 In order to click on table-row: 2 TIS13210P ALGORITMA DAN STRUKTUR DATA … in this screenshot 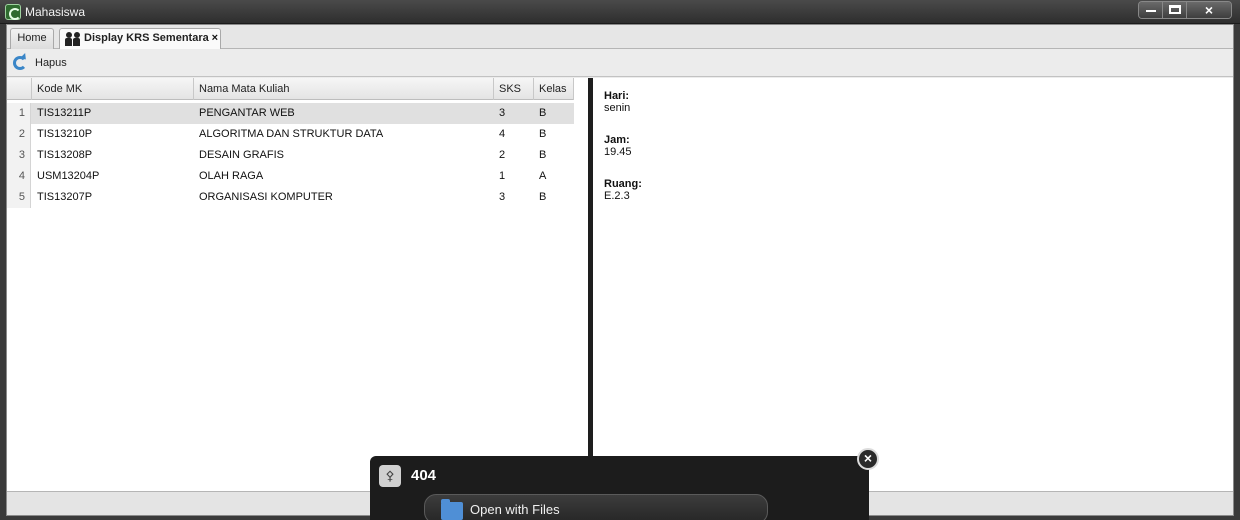, I will do `click(290, 134)`.